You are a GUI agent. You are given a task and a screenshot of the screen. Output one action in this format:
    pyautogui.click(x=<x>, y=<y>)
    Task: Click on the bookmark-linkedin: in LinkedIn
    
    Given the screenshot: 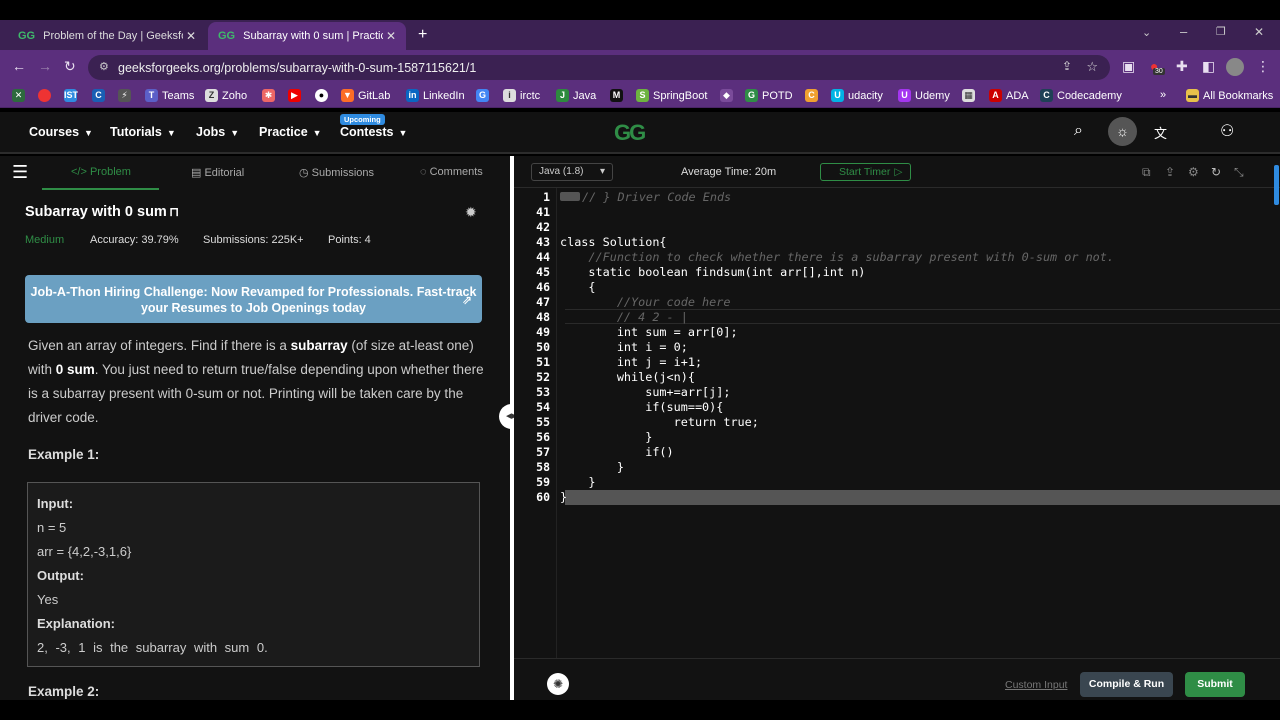 What is the action you would take?
    pyautogui.click(x=435, y=95)
    